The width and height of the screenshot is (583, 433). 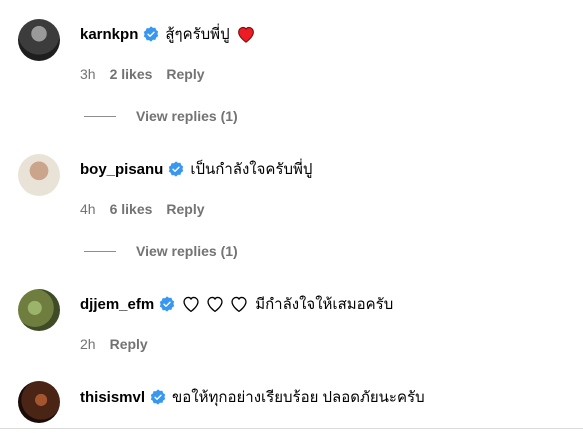 What do you see at coordinates (117, 304) in the screenshot?
I see `username: djjem_efm` at bounding box center [117, 304].